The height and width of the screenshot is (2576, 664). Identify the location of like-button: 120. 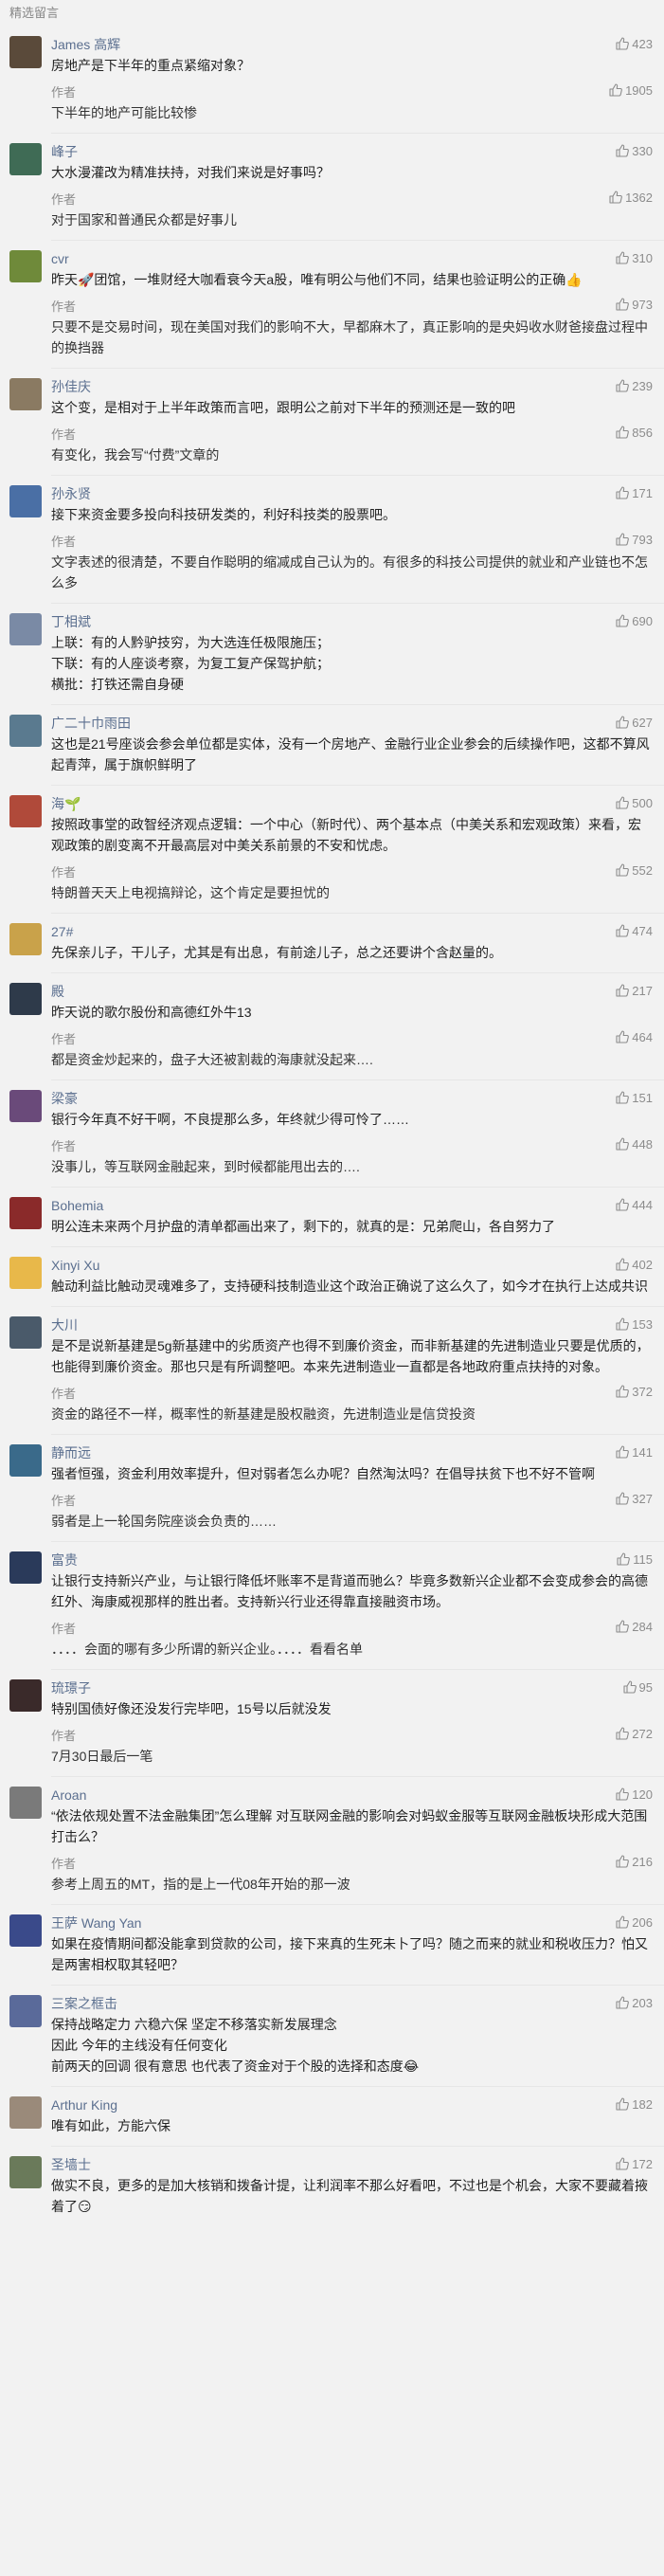
(634, 1795).